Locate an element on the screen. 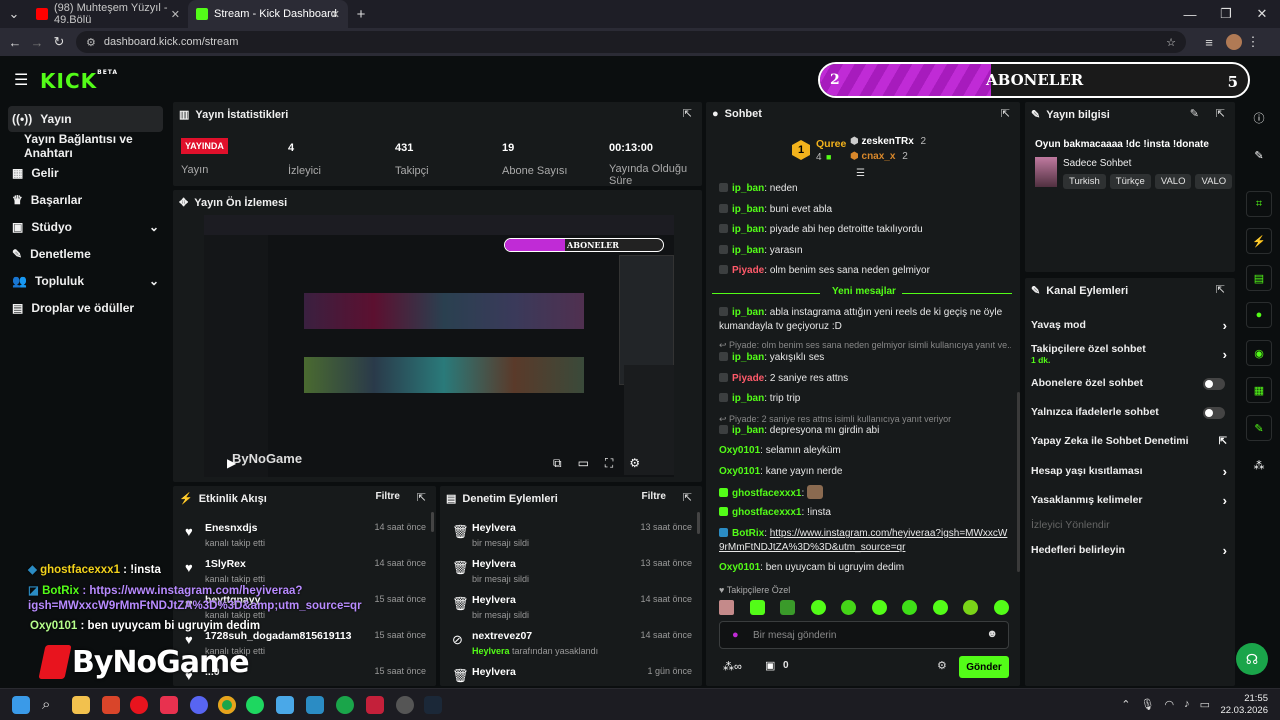  sidebar-item-moderation: ✎ Denetleme is located at coordinates (85, 254).